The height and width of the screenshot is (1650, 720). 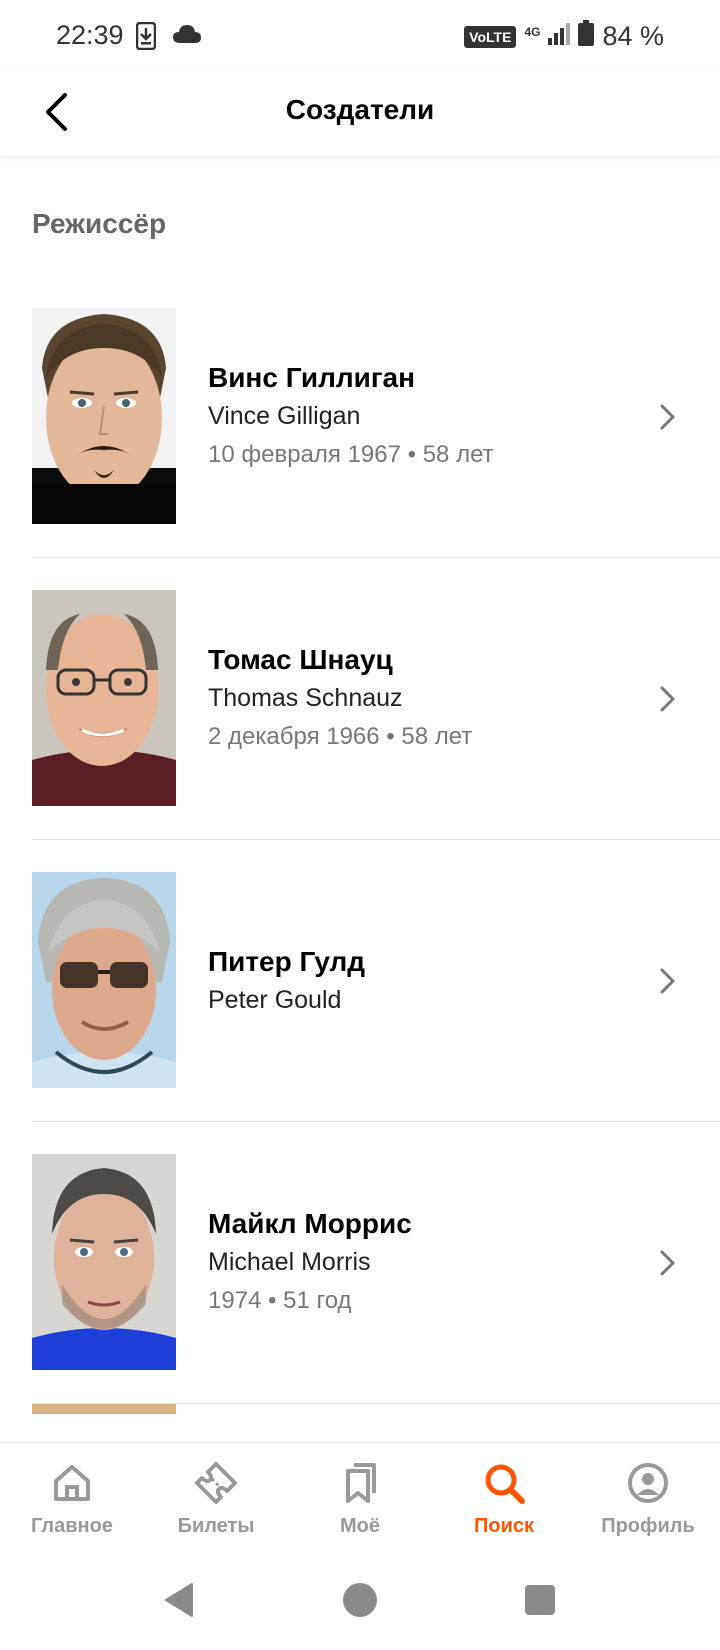 What do you see at coordinates (180, 1600) in the screenshot?
I see `system-back-button` at bounding box center [180, 1600].